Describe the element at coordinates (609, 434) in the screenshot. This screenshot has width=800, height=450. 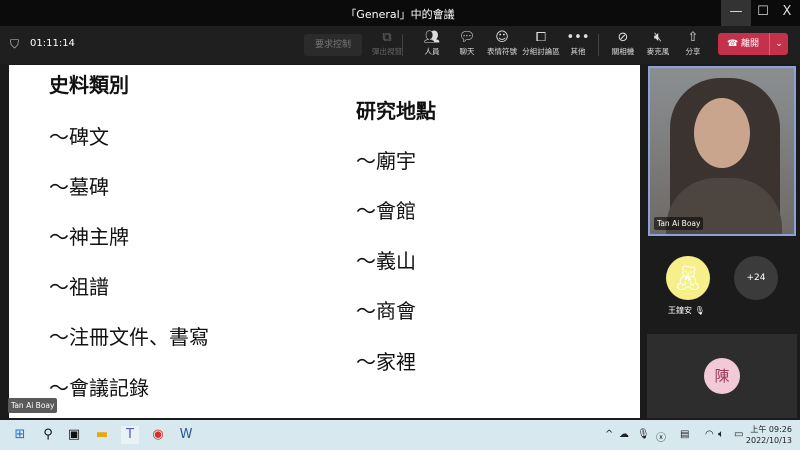
I see `chevron-up-icon: ^` at that location.